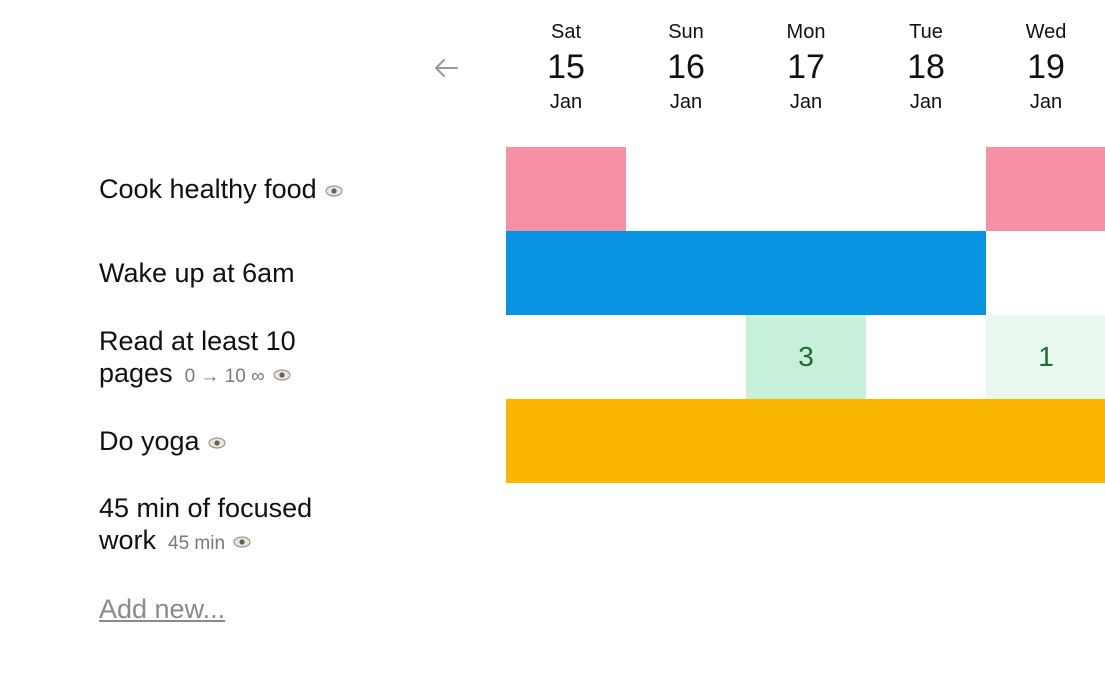 This screenshot has height=700, width=1105. I want to click on arrow-left-icon, so click(446, 68).